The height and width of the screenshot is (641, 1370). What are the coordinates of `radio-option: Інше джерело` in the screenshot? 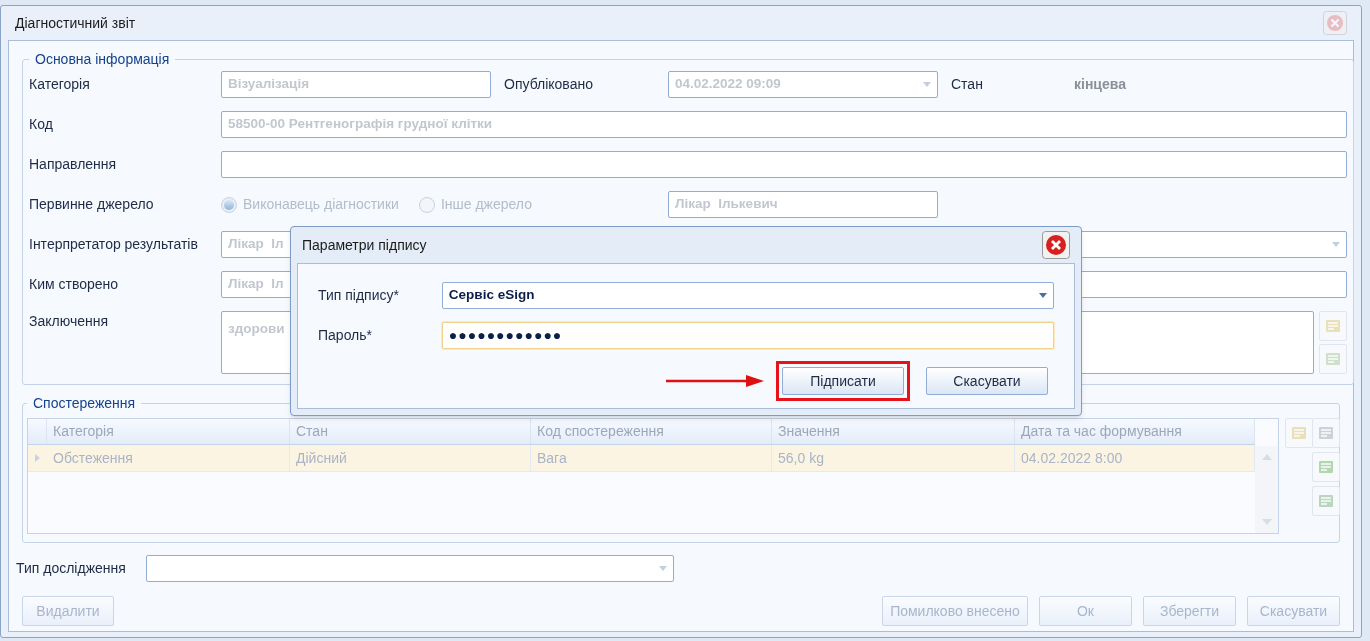 It's located at (475, 204).